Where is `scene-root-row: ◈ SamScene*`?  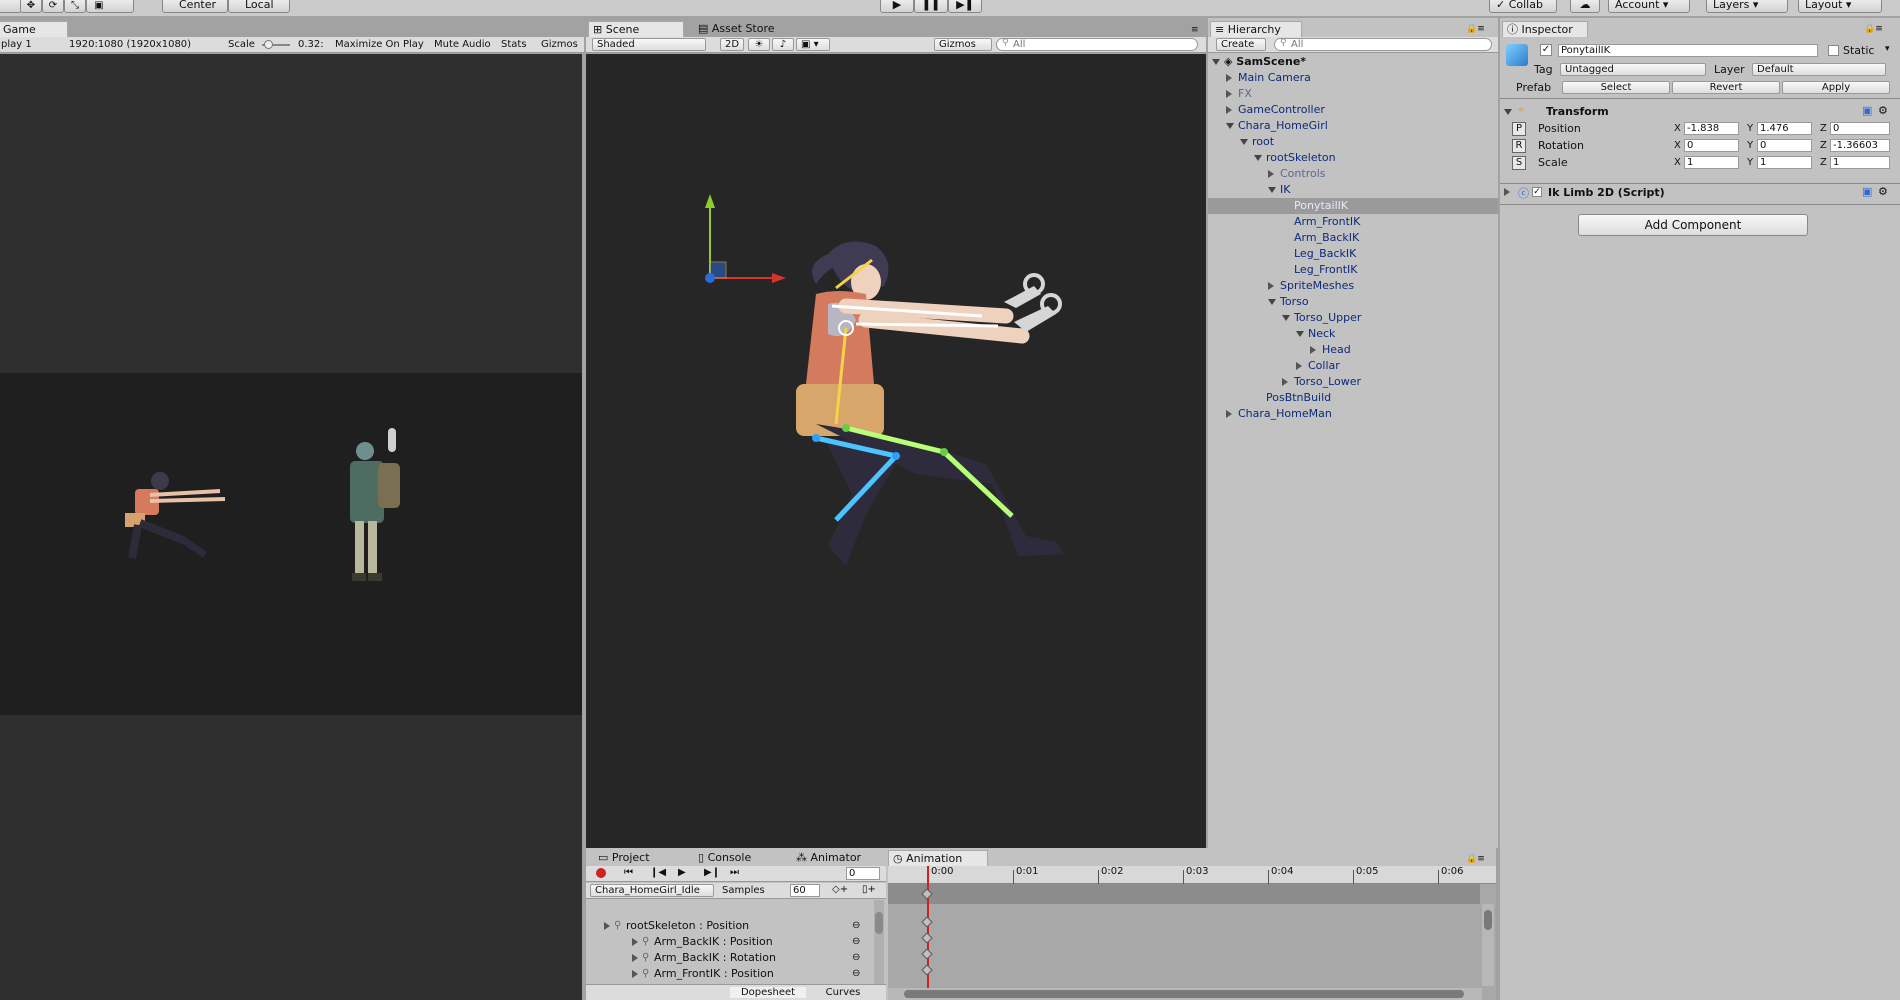
scene-root-row: ◈ SamScene* is located at coordinates (1355, 62).